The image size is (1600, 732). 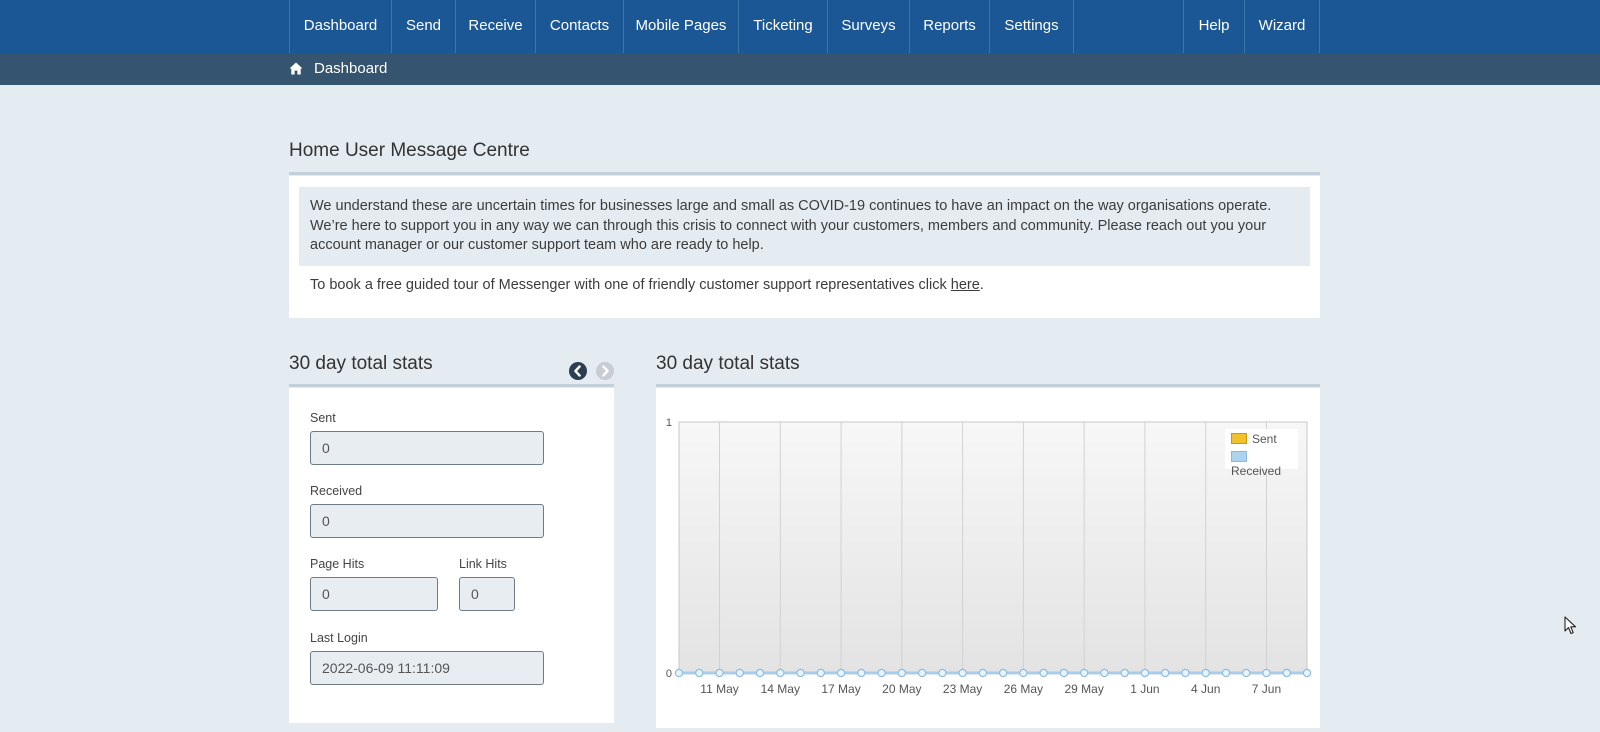 What do you see at coordinates (1256, 471) in the screenshot?
I see `legend-label-received: Received` at bounding box center [1256, 471].